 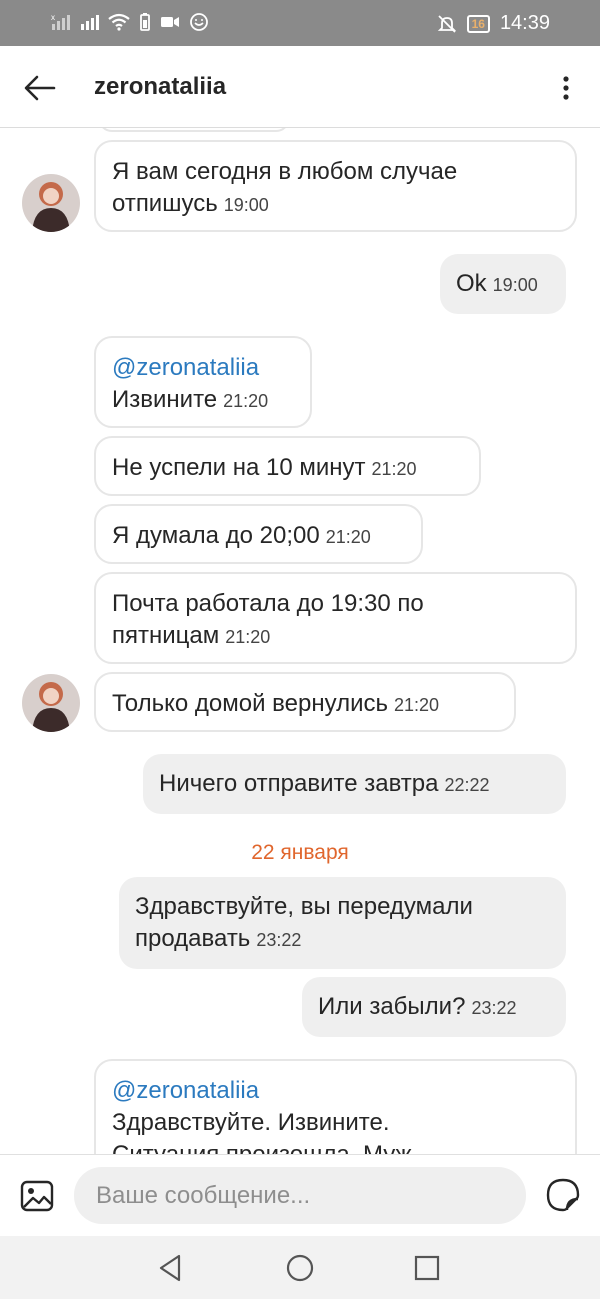 What do you see at coordinates (60, 21) in the screenshot?
I see `no-sim-signal-icon: x` at bounding box center [60, 21].